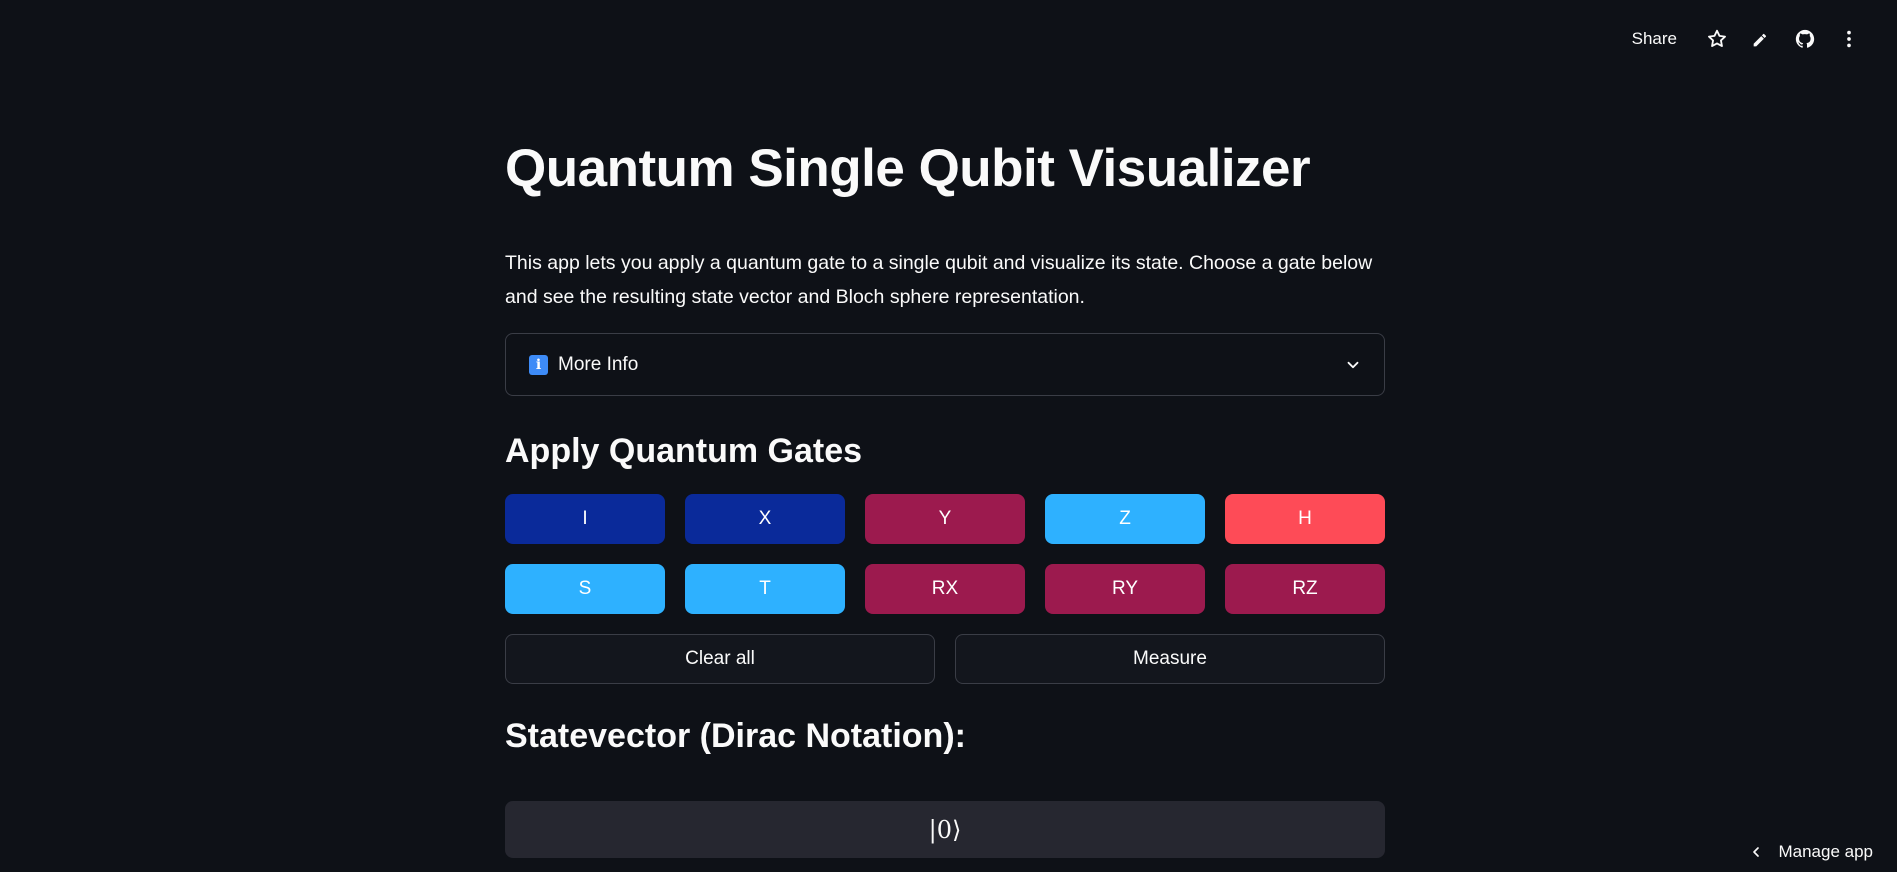  What do you see at coordinates (1125, 589) in the screenshot?
I see `gate-button-ry: RY` at bounding box center [1125, 589].